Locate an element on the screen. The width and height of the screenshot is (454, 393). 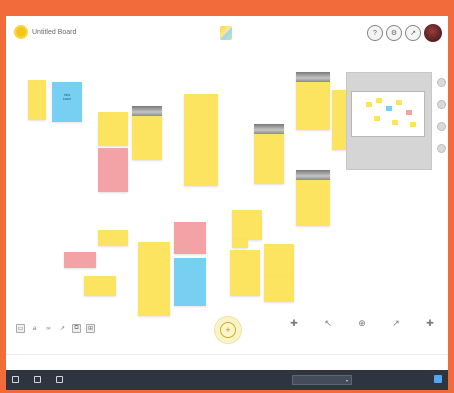
board-name: Untitled Board is located at coordinates (54, 32).